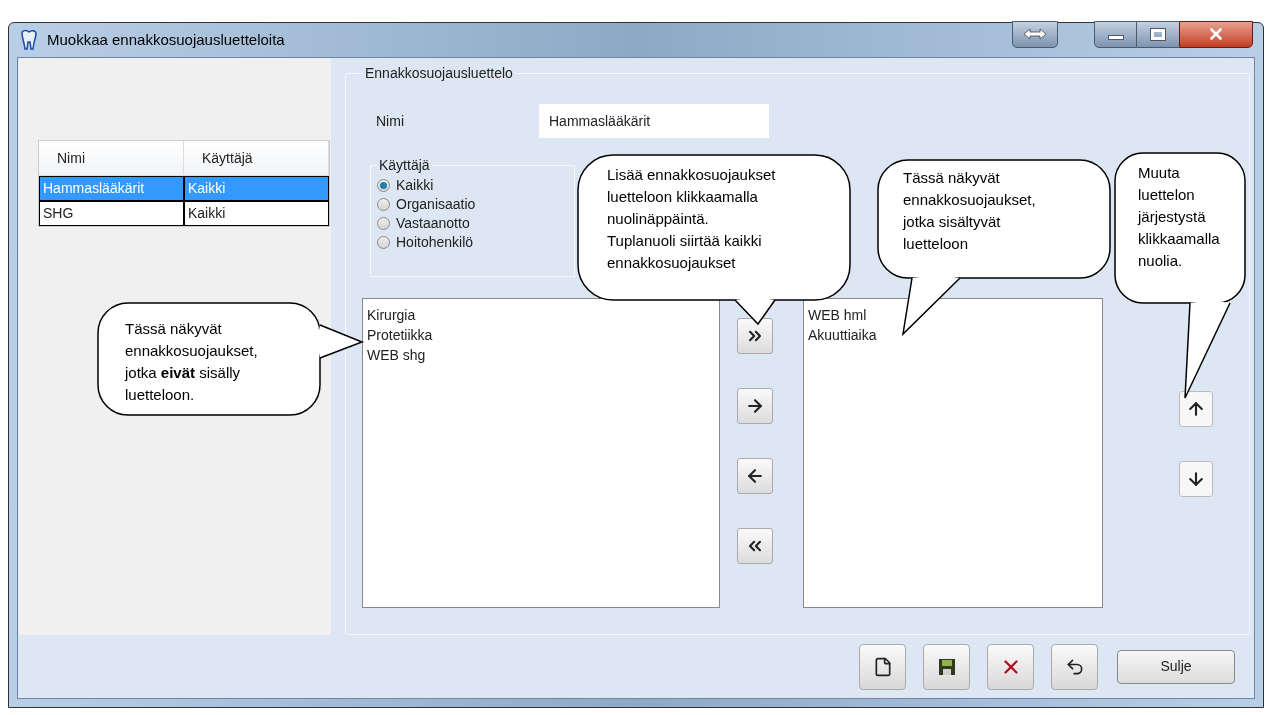  Describe the element at coordinates (390, 121) in the screenshot. I see `name-label: Nimi` at that location.